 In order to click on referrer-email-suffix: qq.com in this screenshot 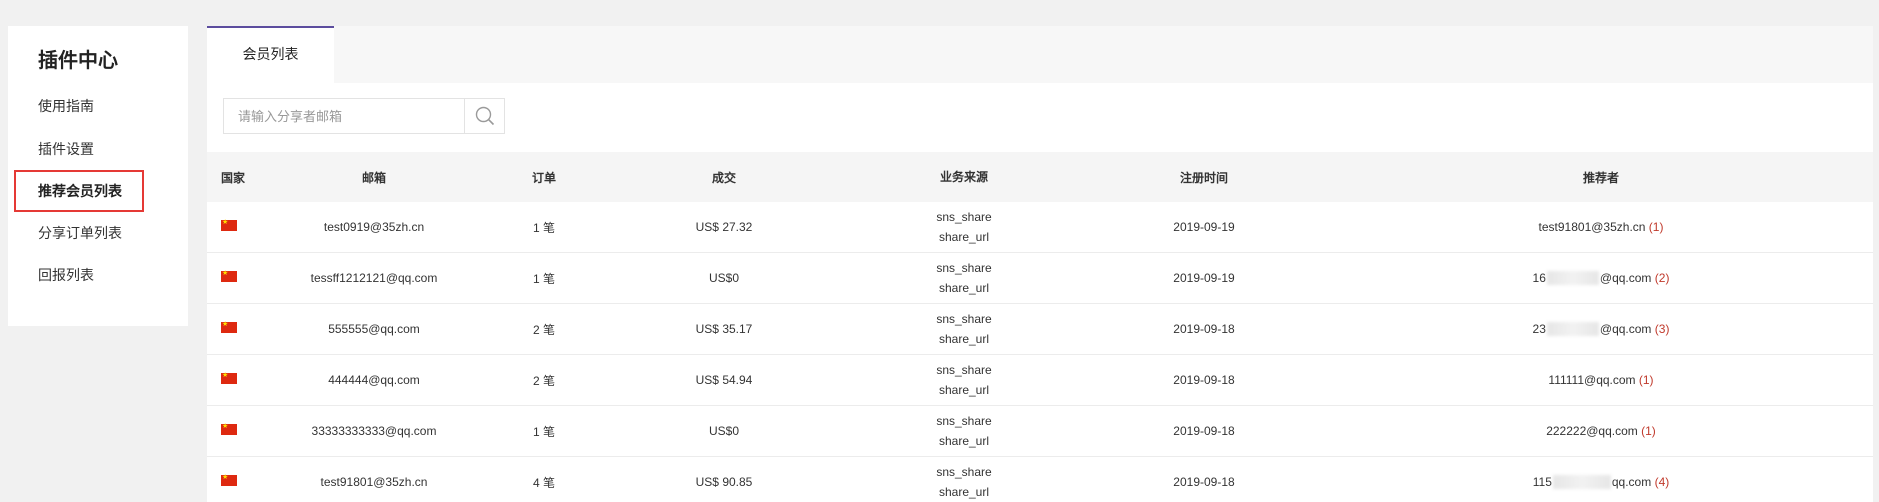, I will do `click(1631, 482)`.